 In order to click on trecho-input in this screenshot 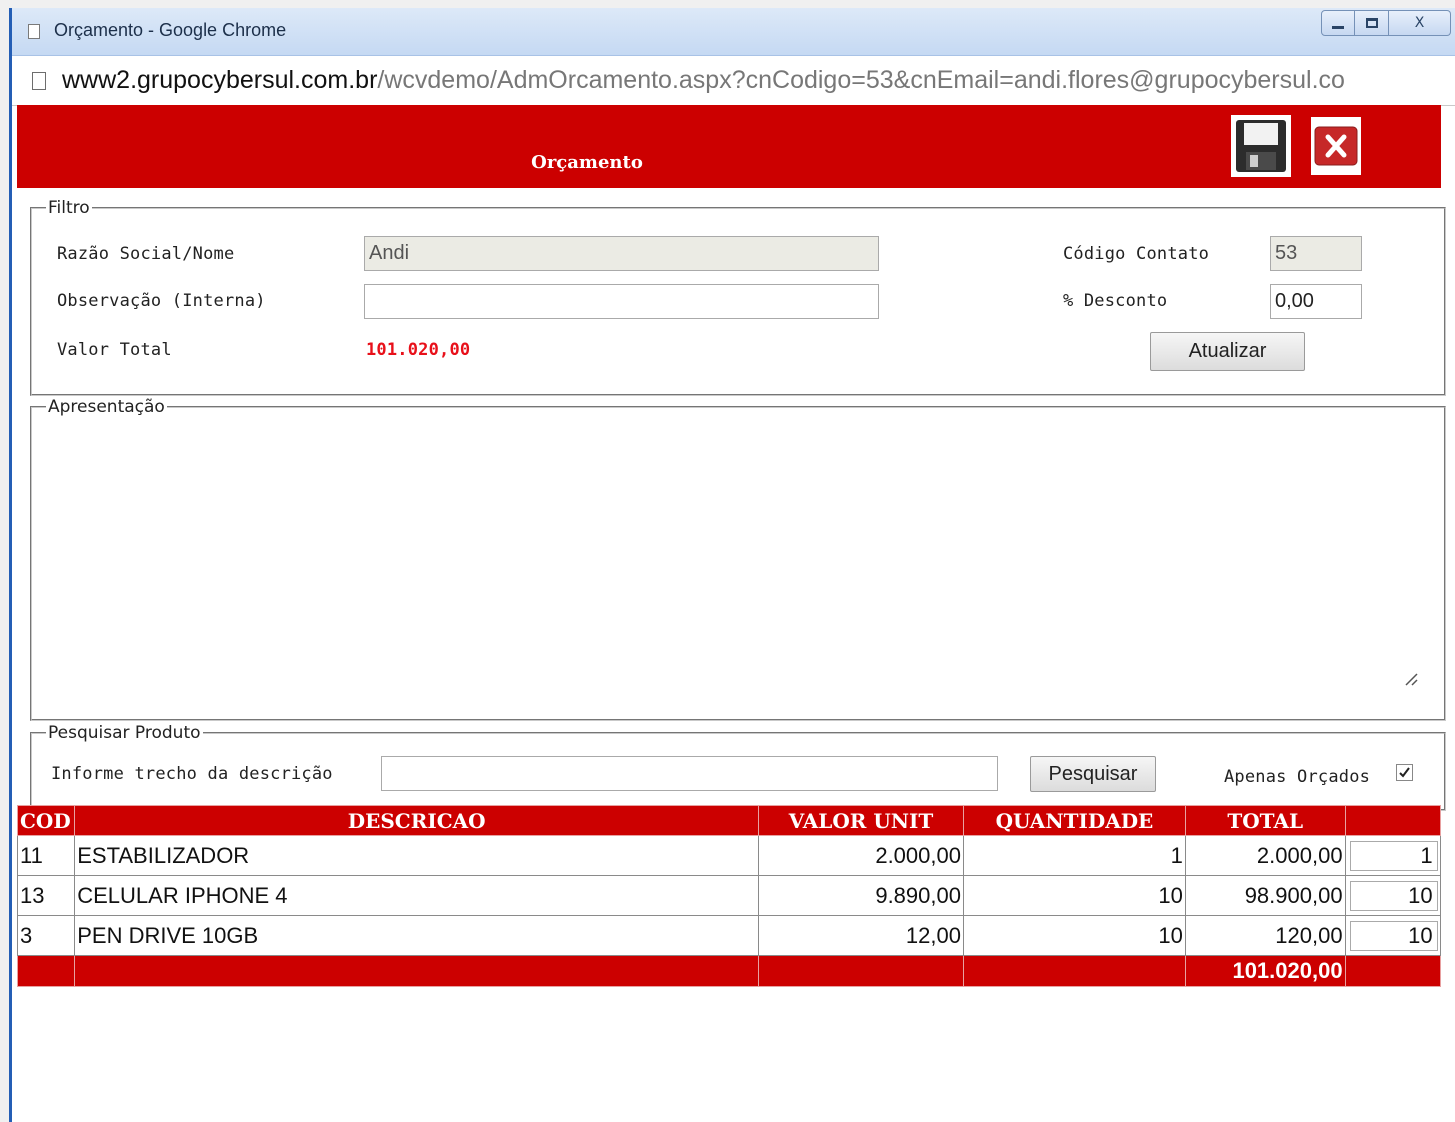, I will do `click(689, 773)`.